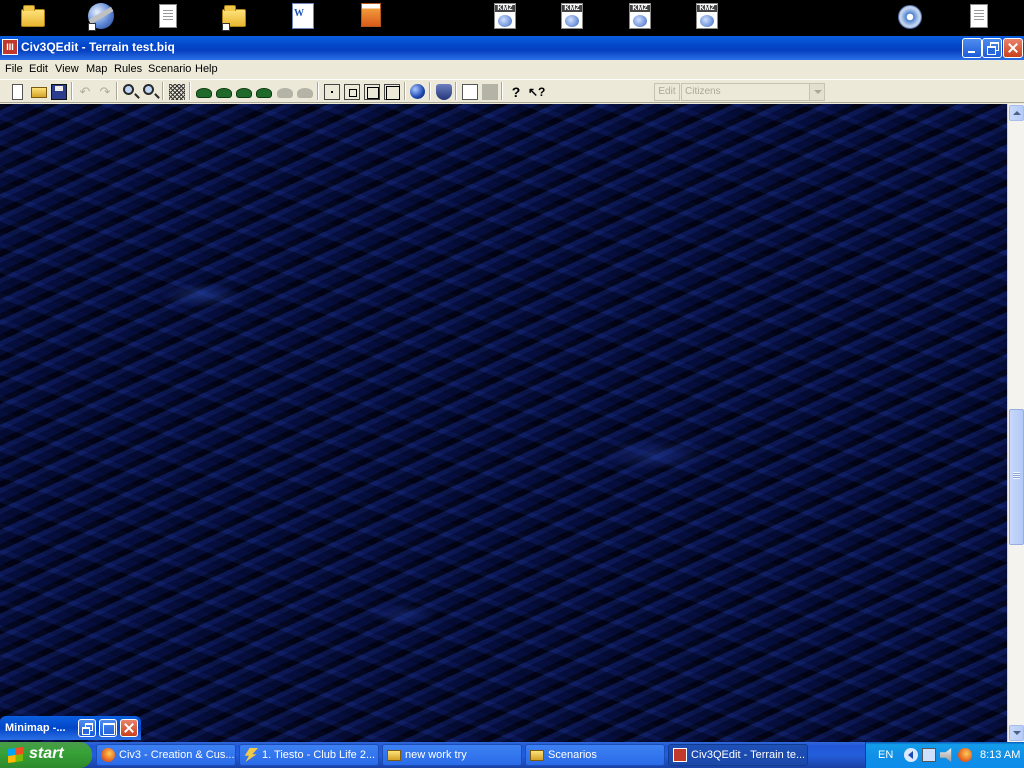 The height and width of the screenshot is (768, 1024). What do you see at coordinates (85, 92) in the screenshot?
I see `undo-icon: ↶` at bounding box center [85, 92].